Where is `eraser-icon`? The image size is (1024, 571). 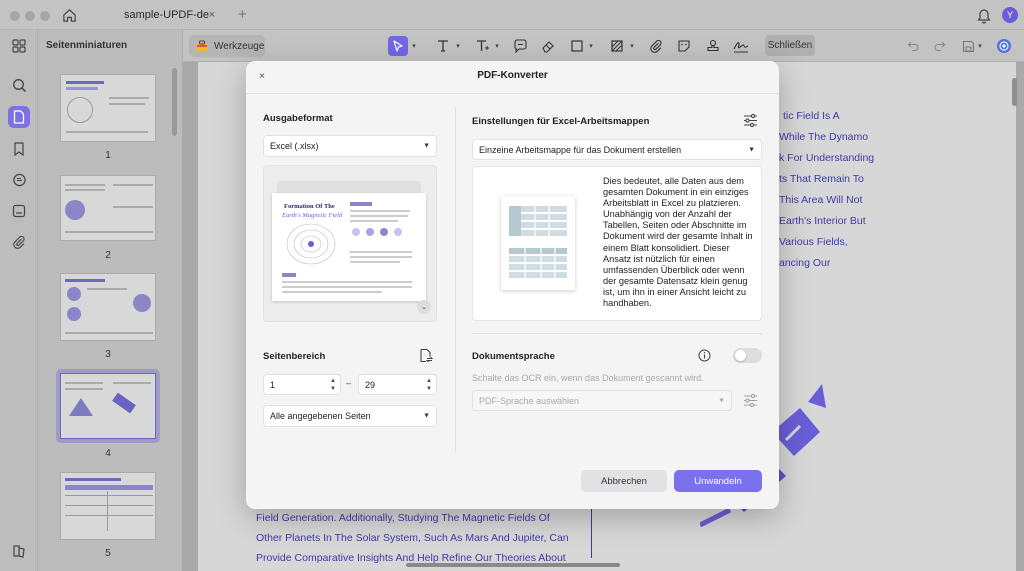
eraser-icon is located at coordinates (548, 46).